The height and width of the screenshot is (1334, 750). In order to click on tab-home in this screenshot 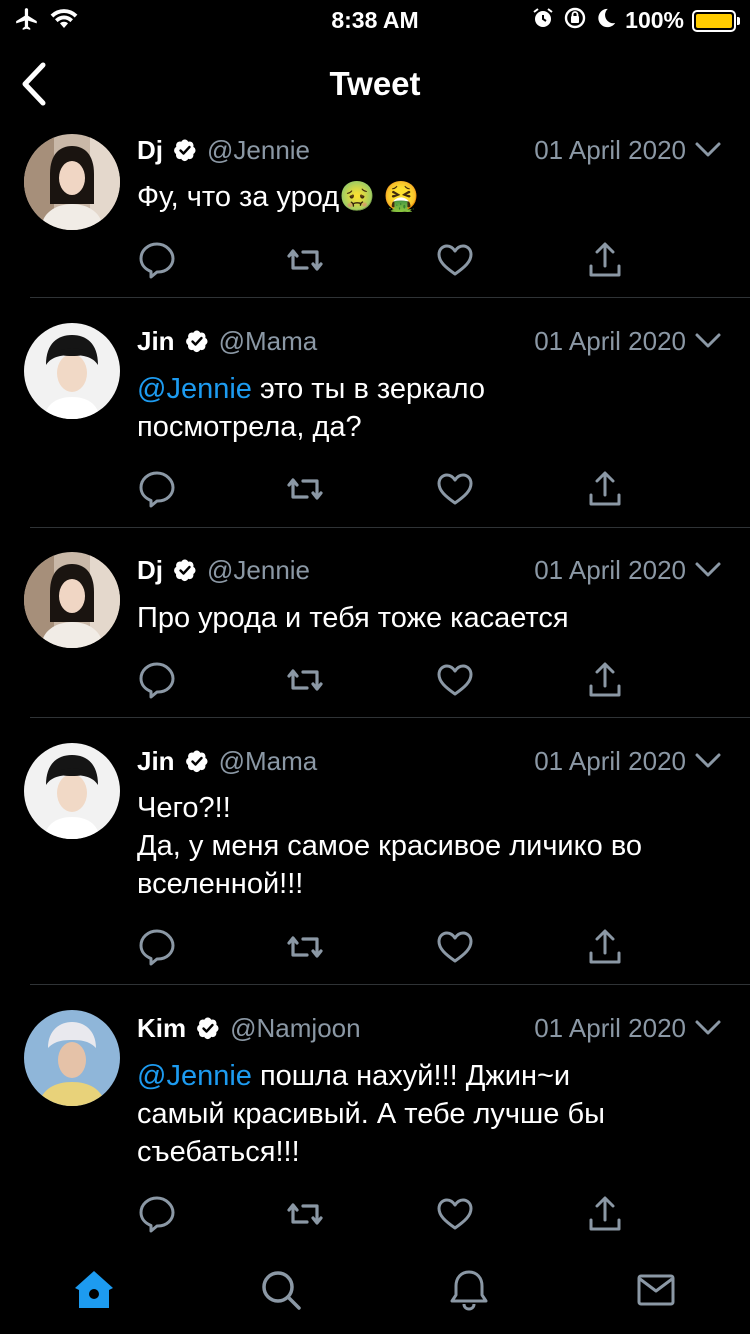, I will do `click(94, 1290)`.